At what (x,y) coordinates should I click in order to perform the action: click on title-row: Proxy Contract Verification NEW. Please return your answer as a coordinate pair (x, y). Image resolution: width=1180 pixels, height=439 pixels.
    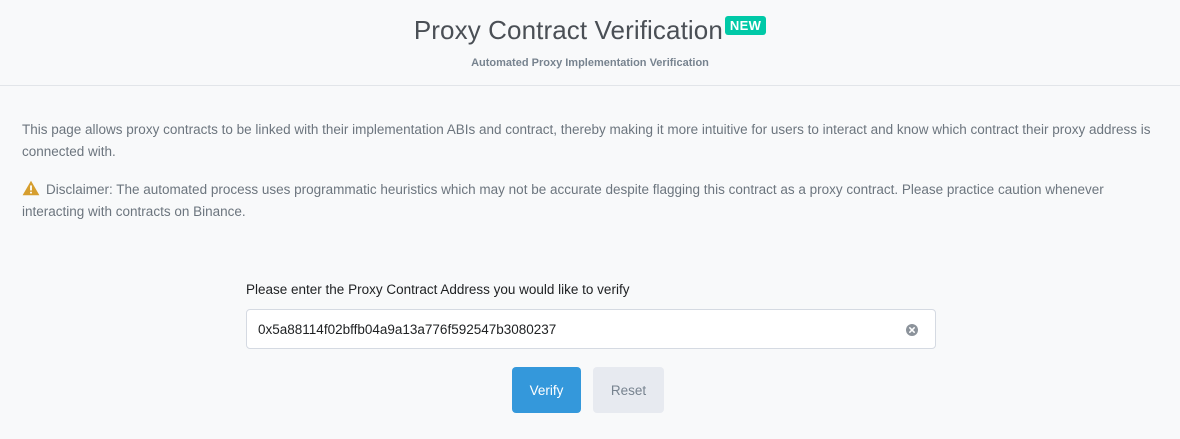
    Looking at the image, I should click on (590, 30).